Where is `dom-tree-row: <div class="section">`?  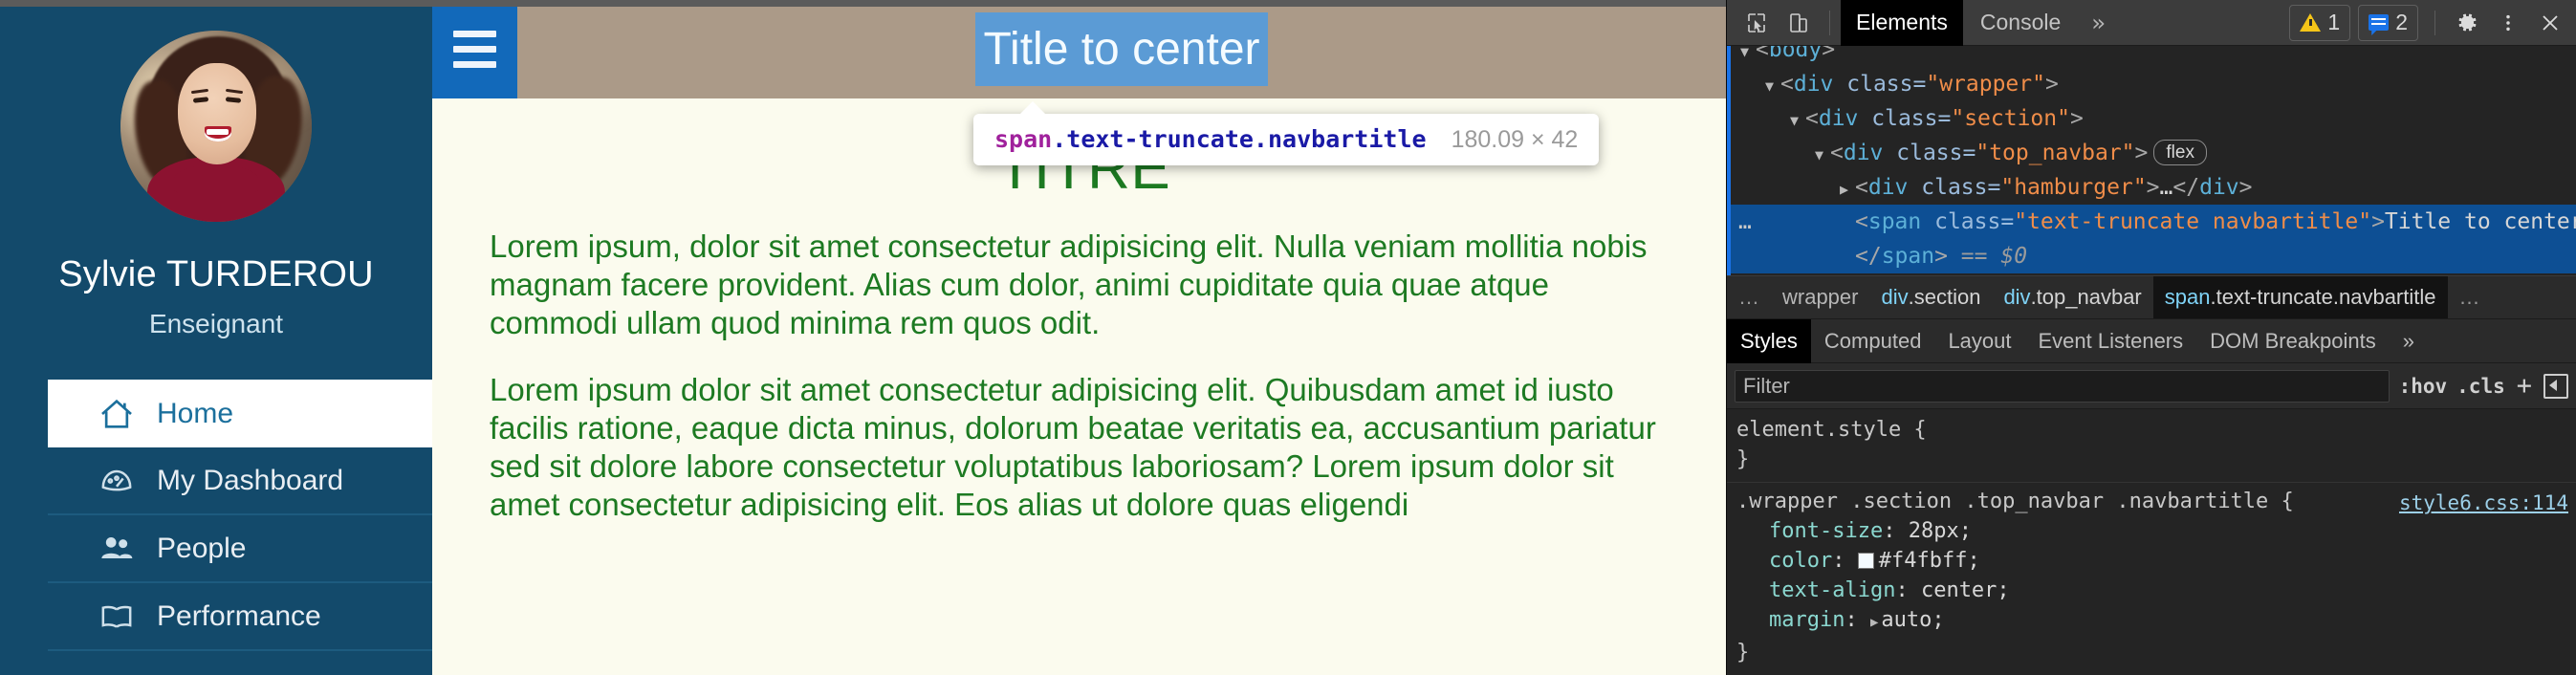 dom-tree-row: <div class="section"> is located at coordinates (2153, 118).